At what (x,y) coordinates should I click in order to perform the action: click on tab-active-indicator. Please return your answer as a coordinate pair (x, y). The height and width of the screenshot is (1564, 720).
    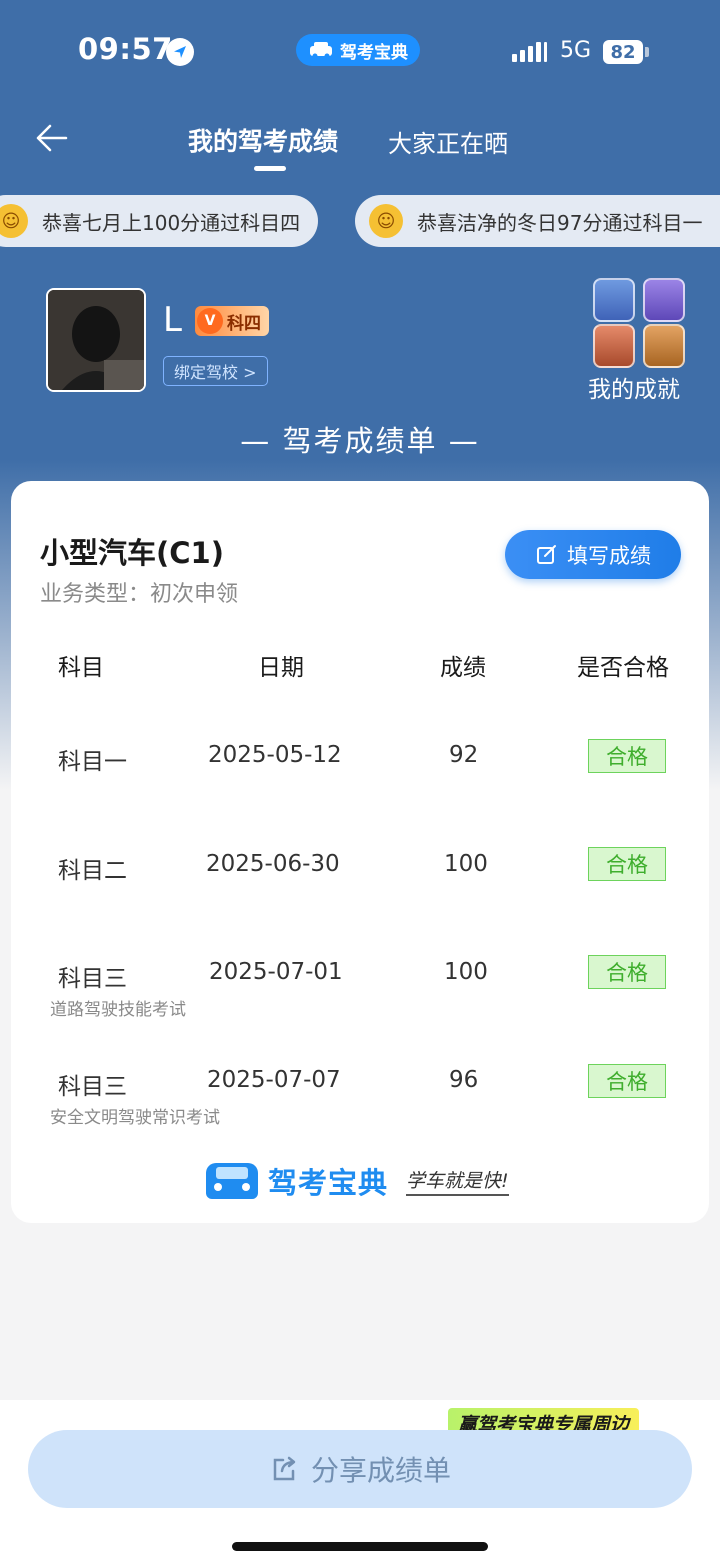
    Looking at the image, I should click on (270, 168).